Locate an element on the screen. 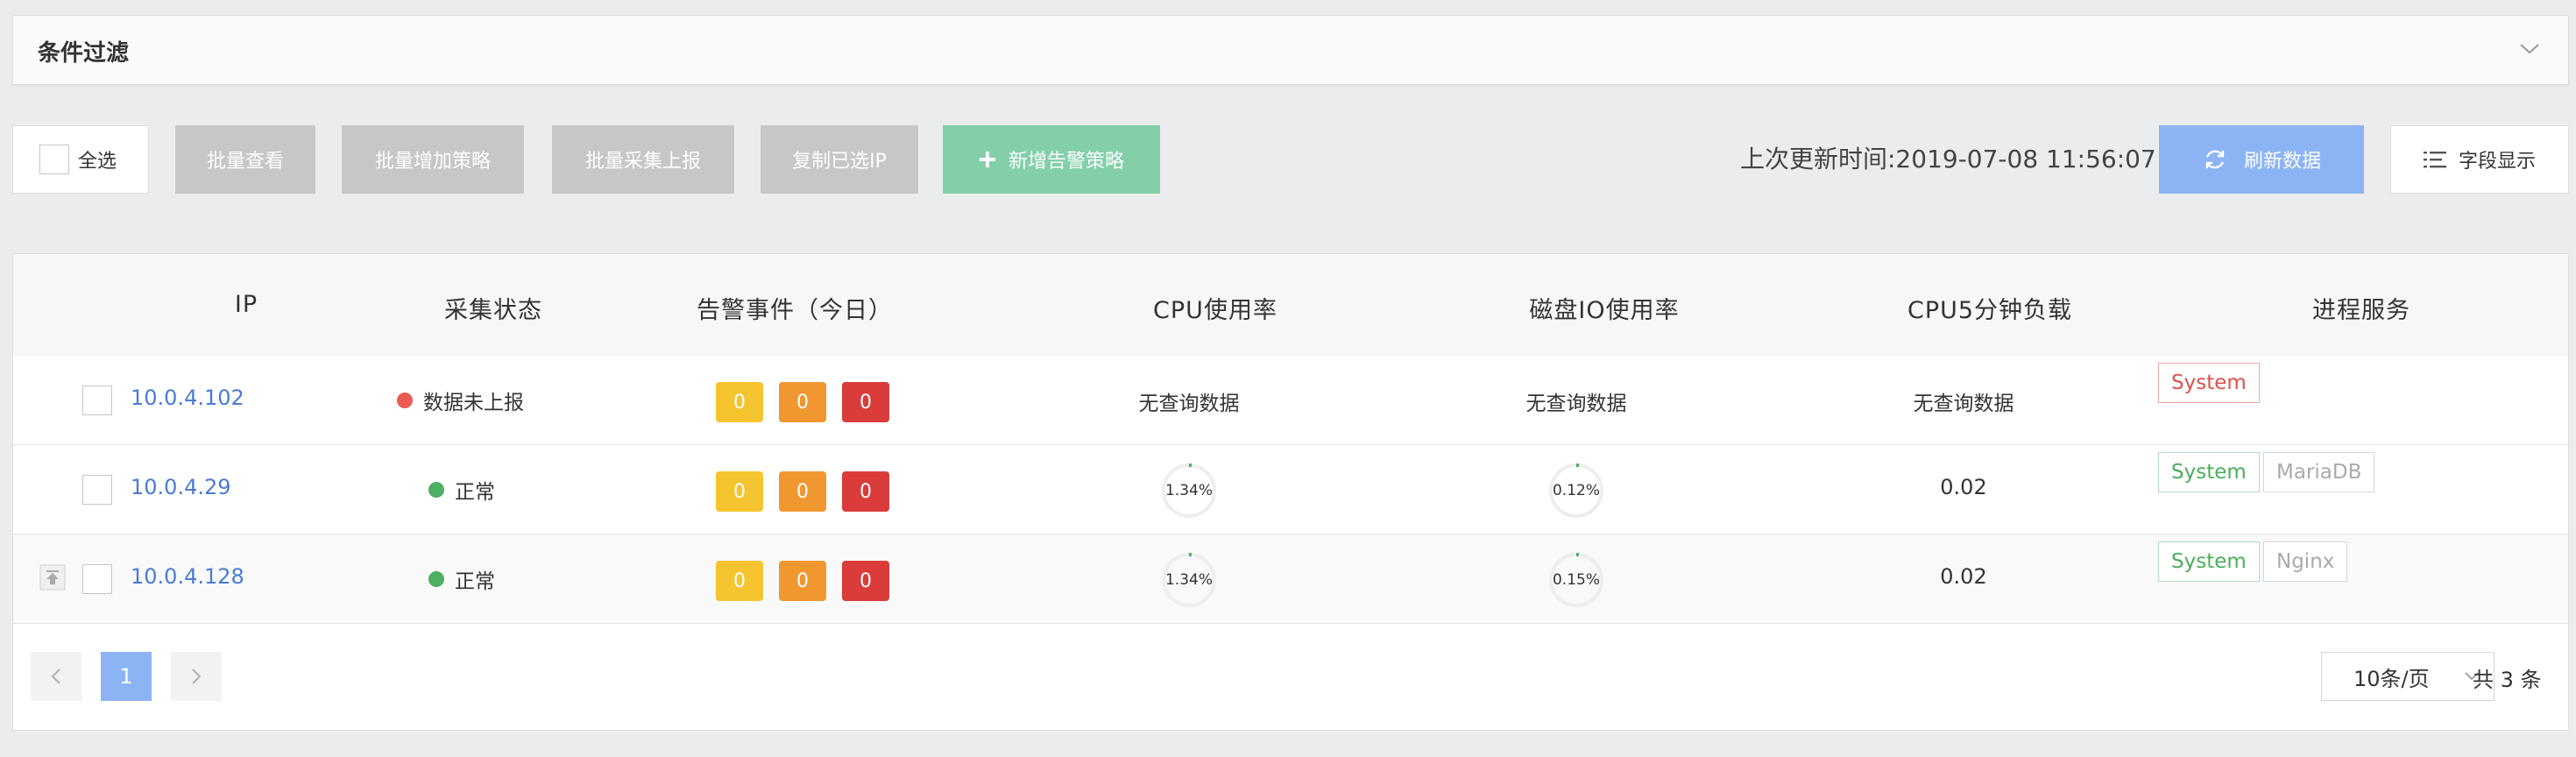 The width and height of the screenshot is (2576, 757). disk-io-gauge: 0.15% is located at coordinates (1576, 580).